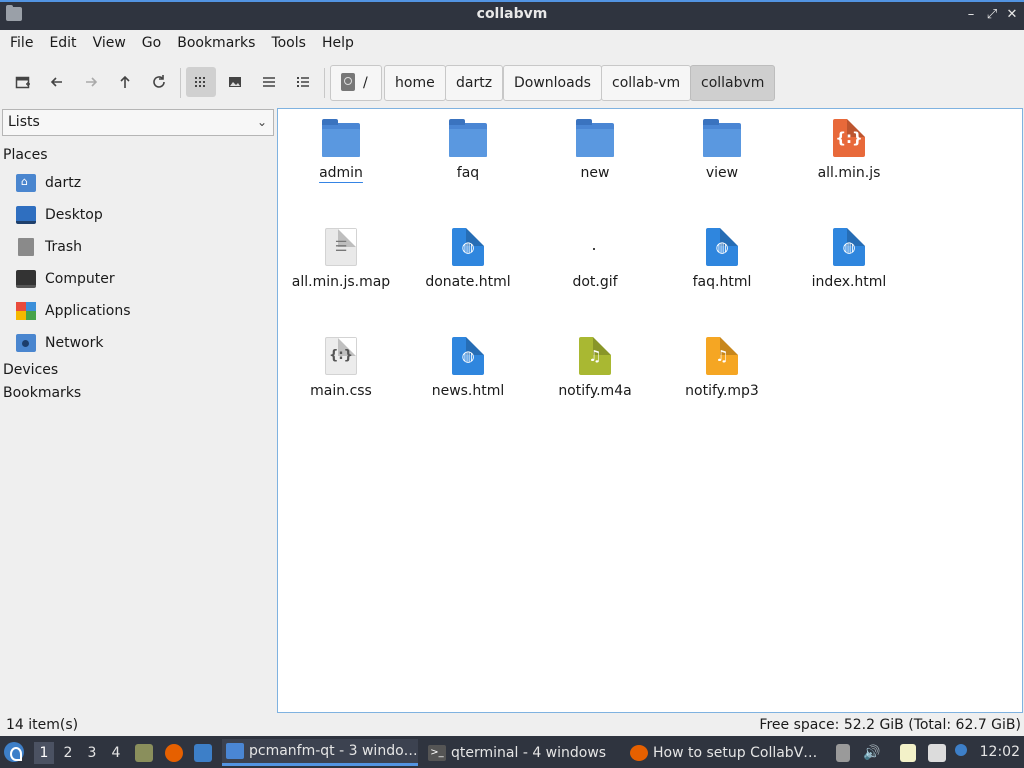  I want to click on computer-icon, so click(26, 279).